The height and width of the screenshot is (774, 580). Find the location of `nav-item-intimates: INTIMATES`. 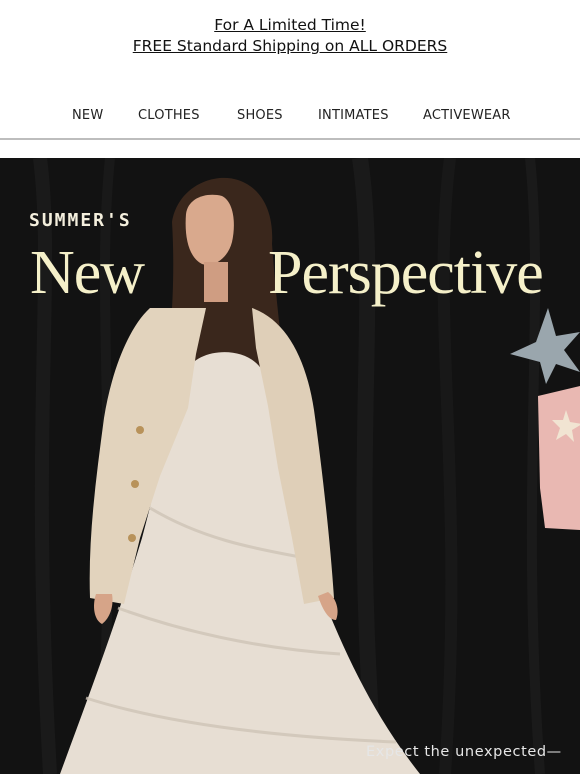

nav-item-intimates: INTIMATES is located at coordinates (353, 115).